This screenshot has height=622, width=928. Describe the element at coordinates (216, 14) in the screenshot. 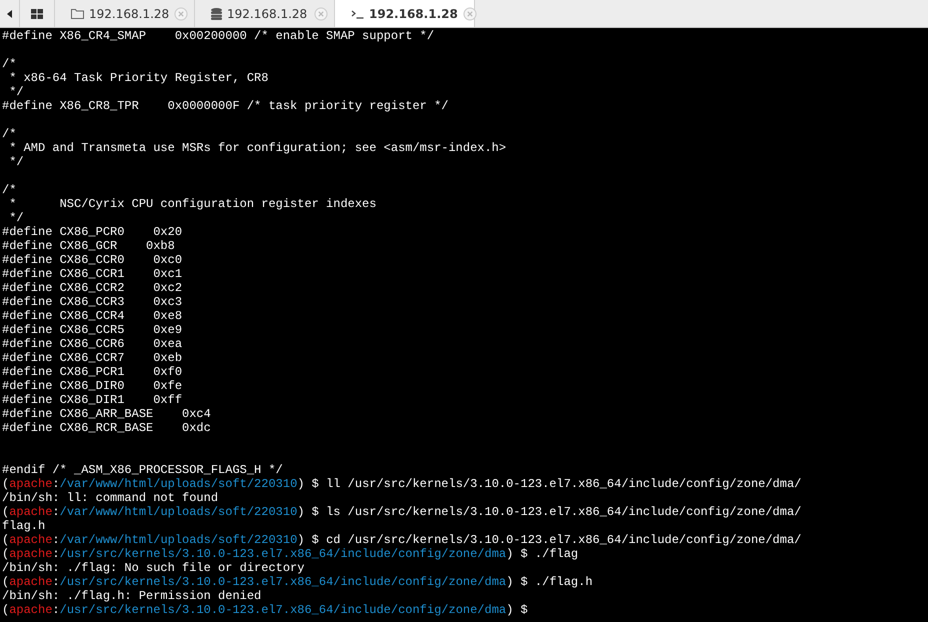

I see `database-icon` at that location.